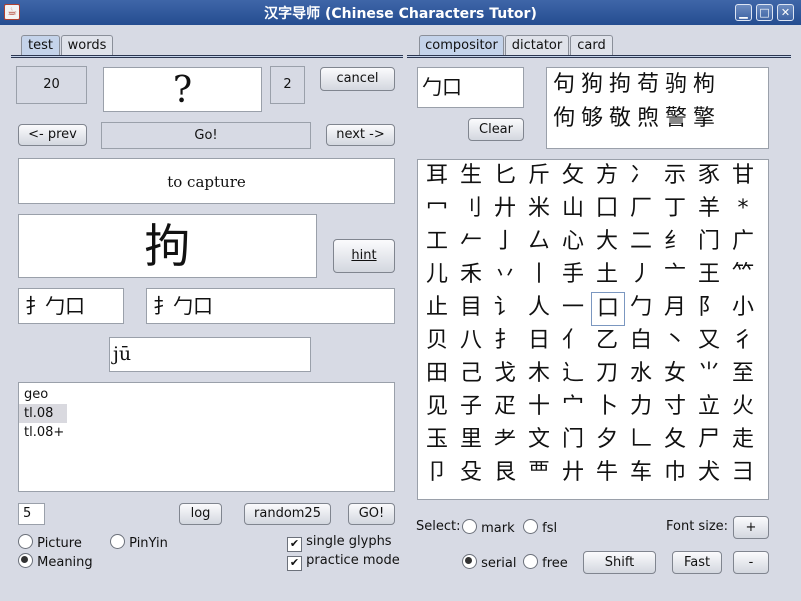  I want to click on option-fsl: fsl, so click(540, 527).